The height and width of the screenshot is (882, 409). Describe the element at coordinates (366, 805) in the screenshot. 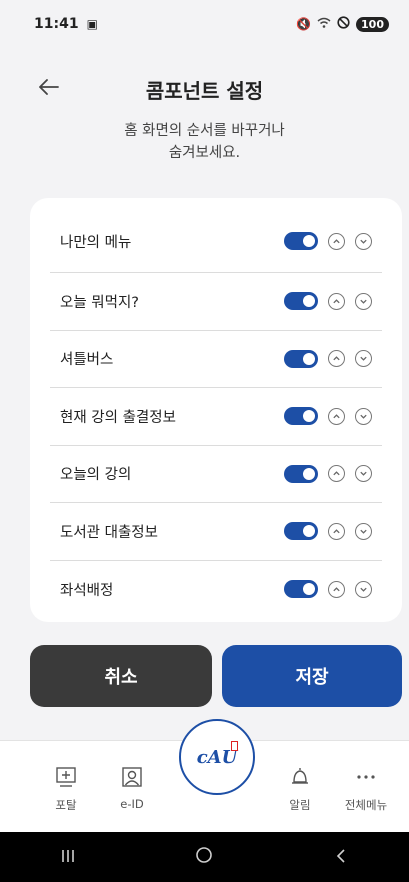

I see `nav-menu-label: 전체메뉴` at that location.